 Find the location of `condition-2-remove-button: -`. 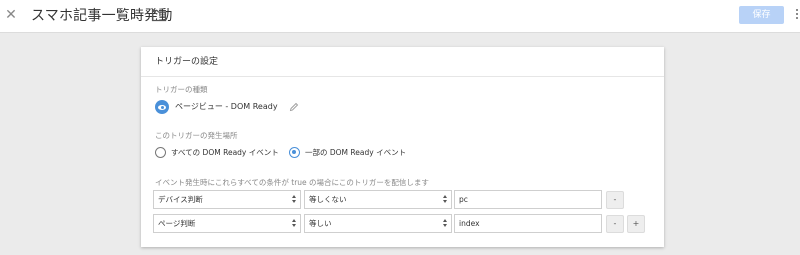

condition-2-remove-button: - is located at coordinates (615, 224).